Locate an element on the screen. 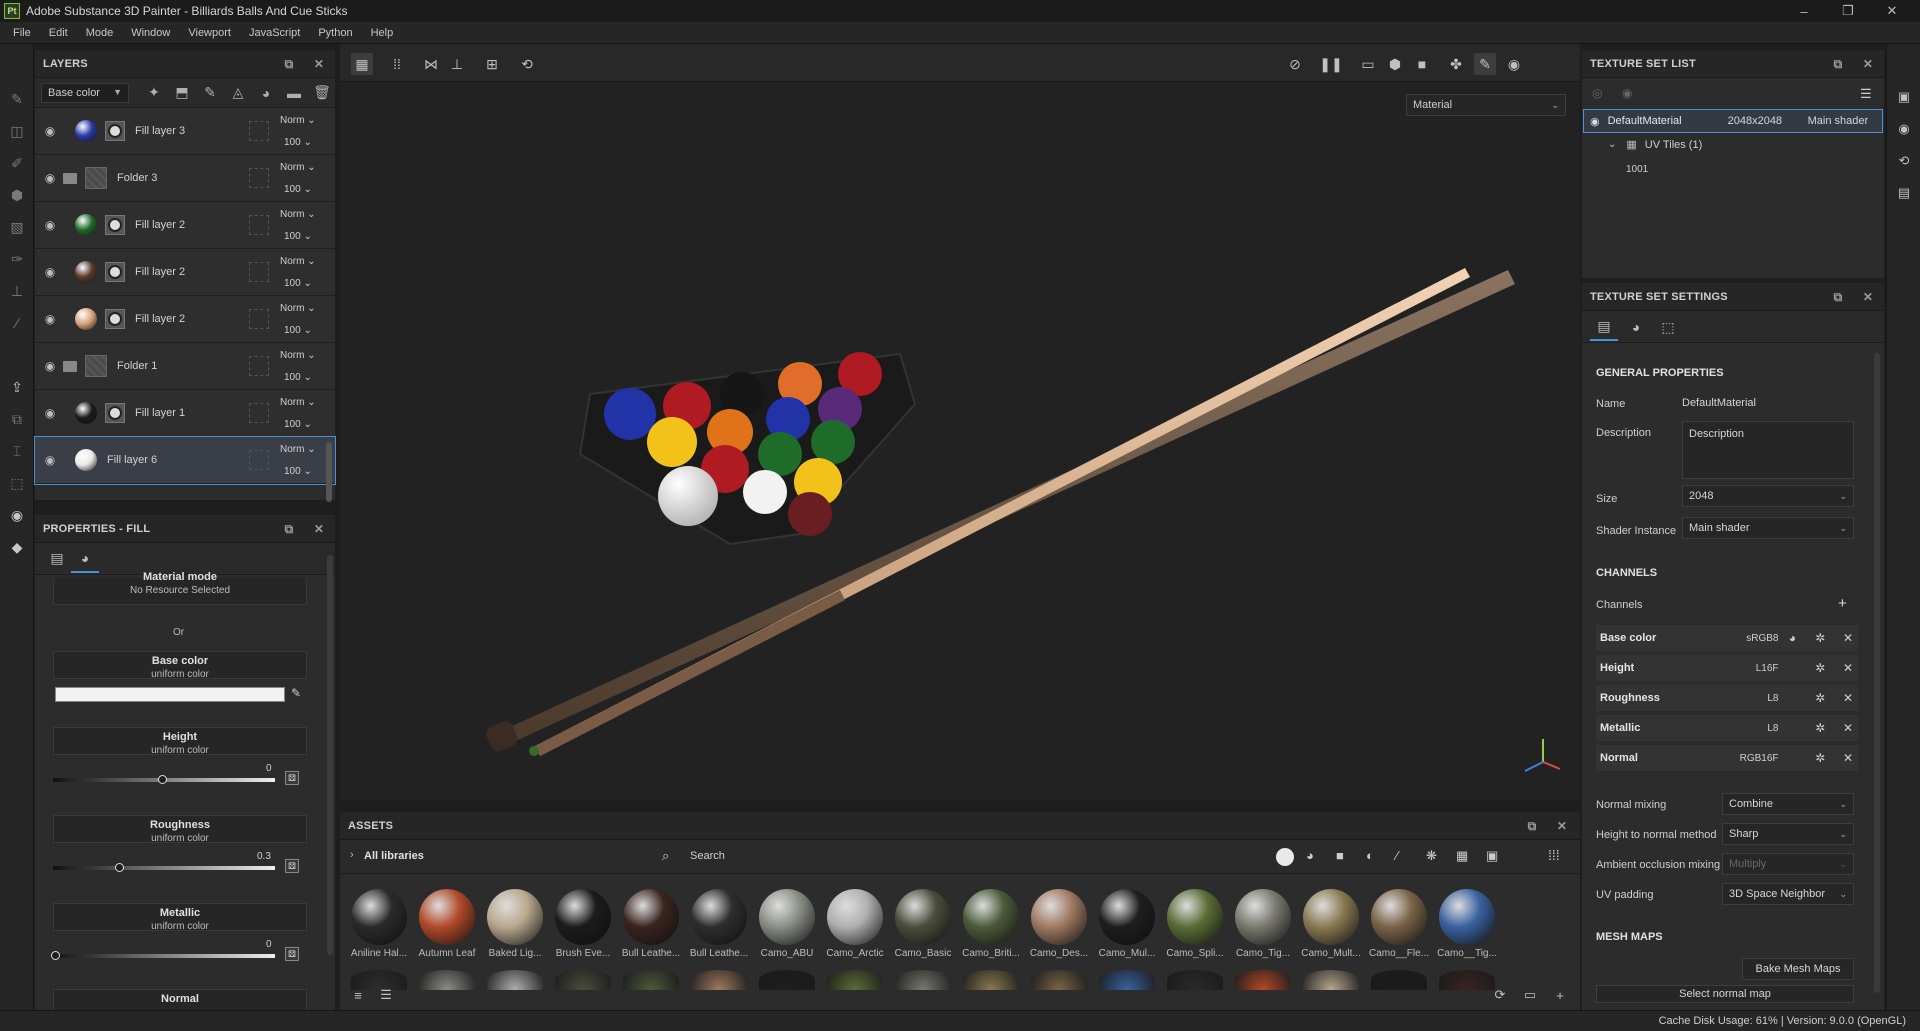  menu-mode: Mode is located at coordinates (100, 33).